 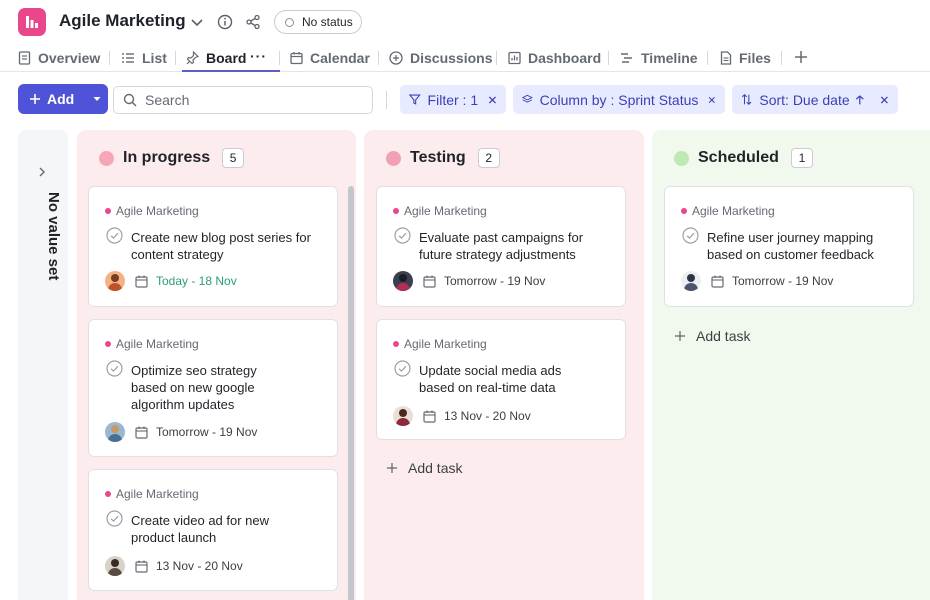 I want to click on add-view-icon, so click(x=801, y=57).